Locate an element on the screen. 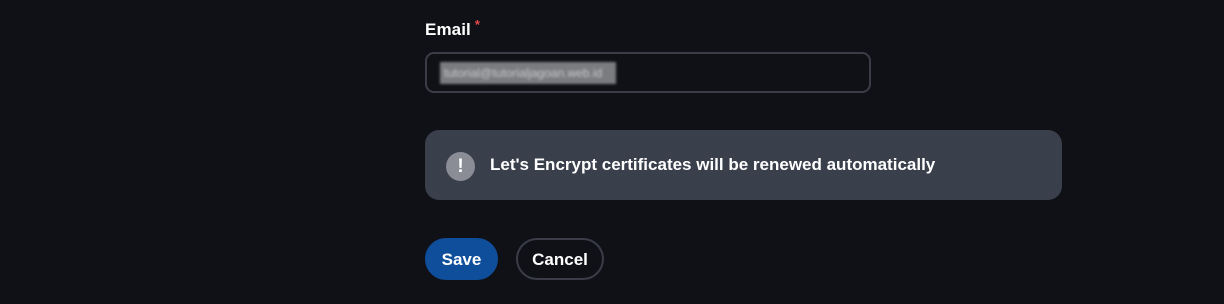 The image size is (1224, 304). email-label-text: Email is located at coordinates (448, 29).